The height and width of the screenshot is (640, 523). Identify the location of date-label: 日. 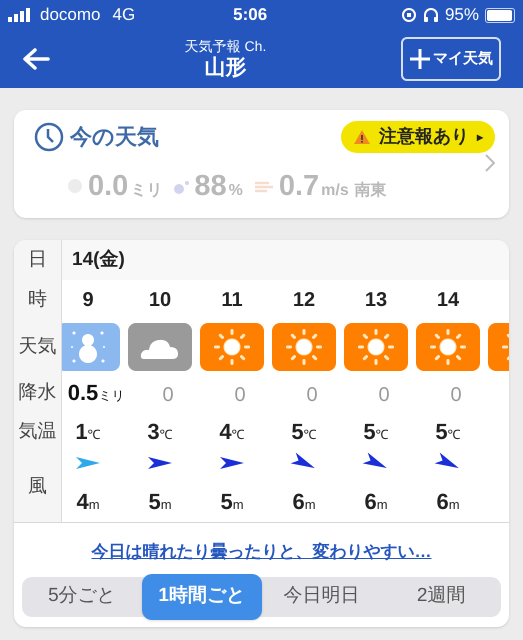
(37, 260).